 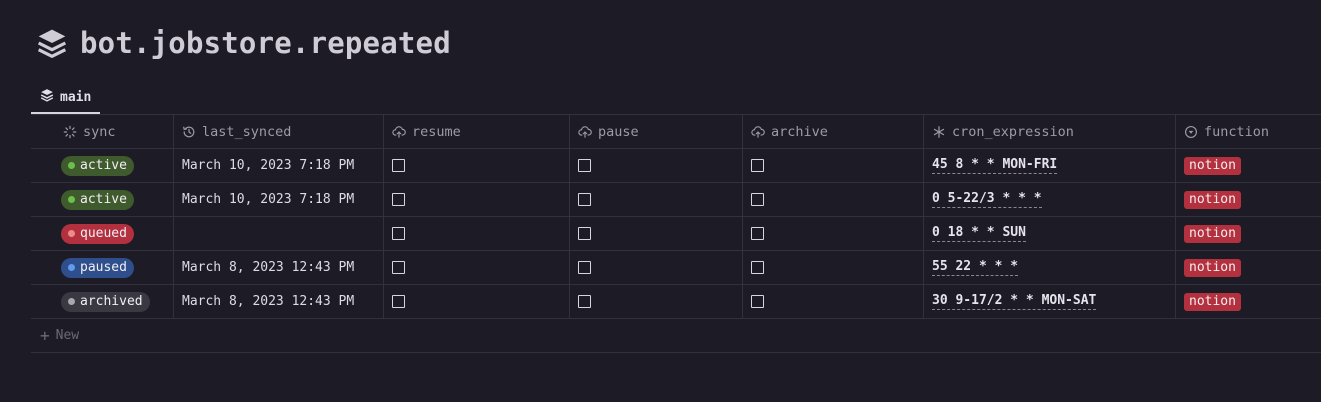 I want to click on column-header-function: function, so click(x=1248, y=131).